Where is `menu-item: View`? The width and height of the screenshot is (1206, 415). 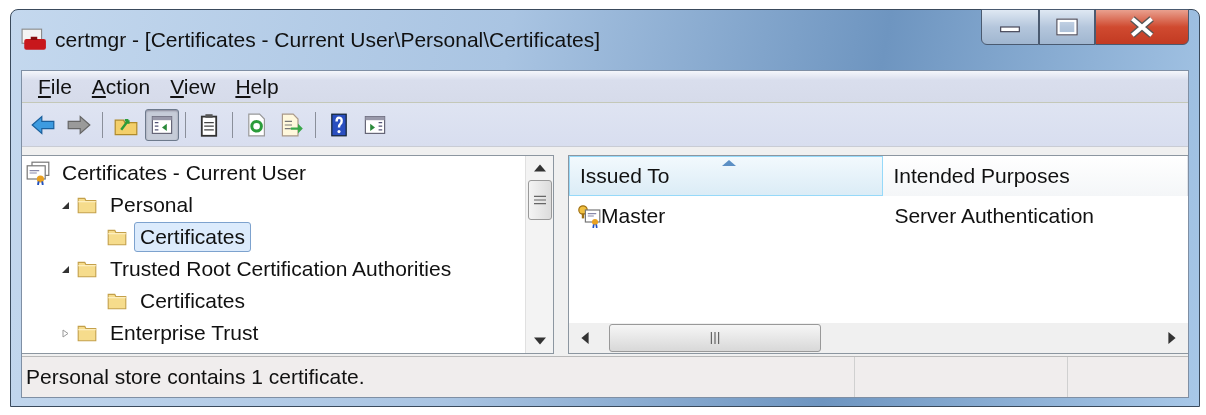 menu-item: View is located at coordinates (193, 86).